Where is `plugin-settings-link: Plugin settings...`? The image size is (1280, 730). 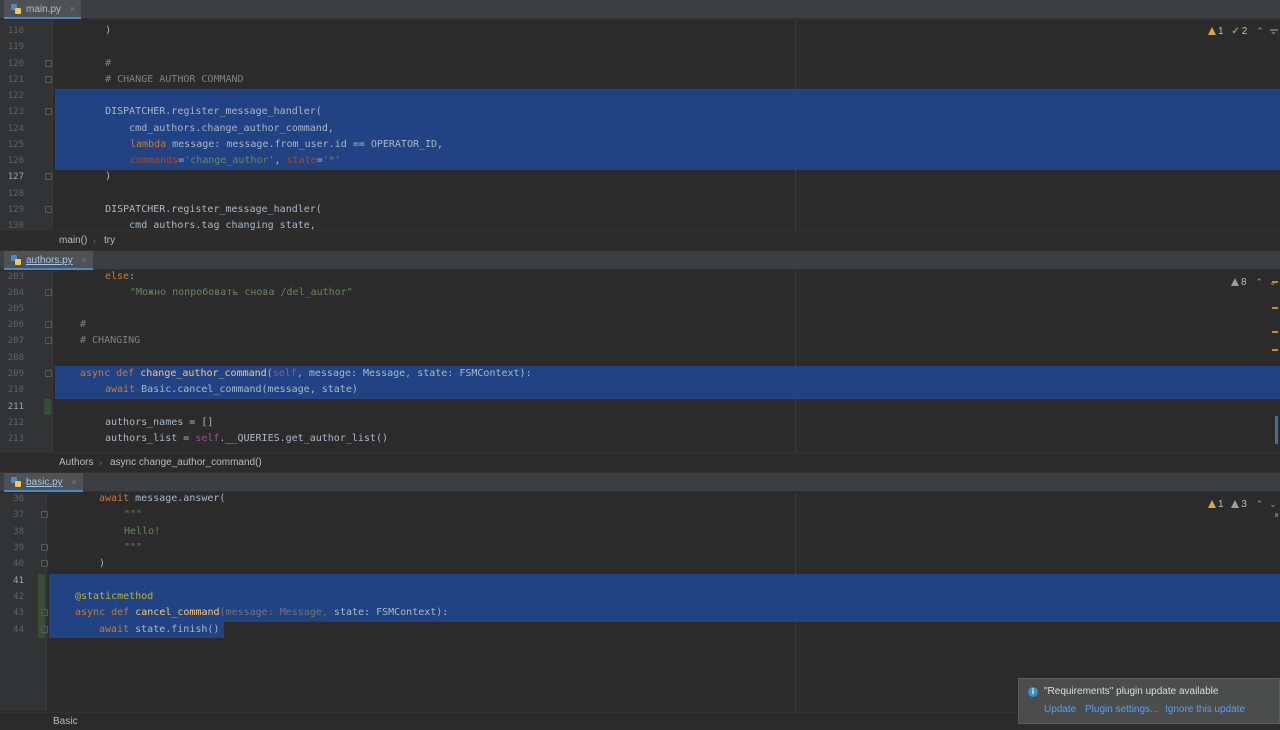
plugin-settings-link: Plugin settings... is located at coordinates (1121, 709).